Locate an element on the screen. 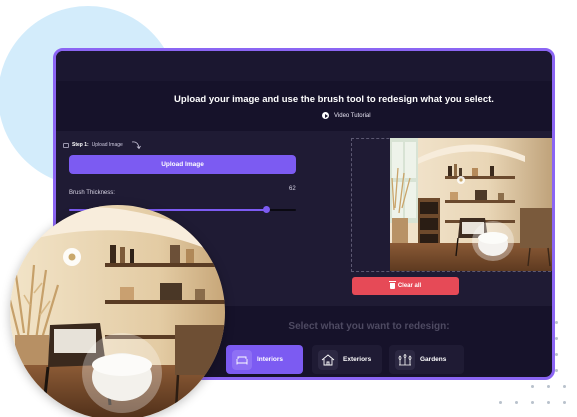  sofa-icon is located at coordinates (242, 359).